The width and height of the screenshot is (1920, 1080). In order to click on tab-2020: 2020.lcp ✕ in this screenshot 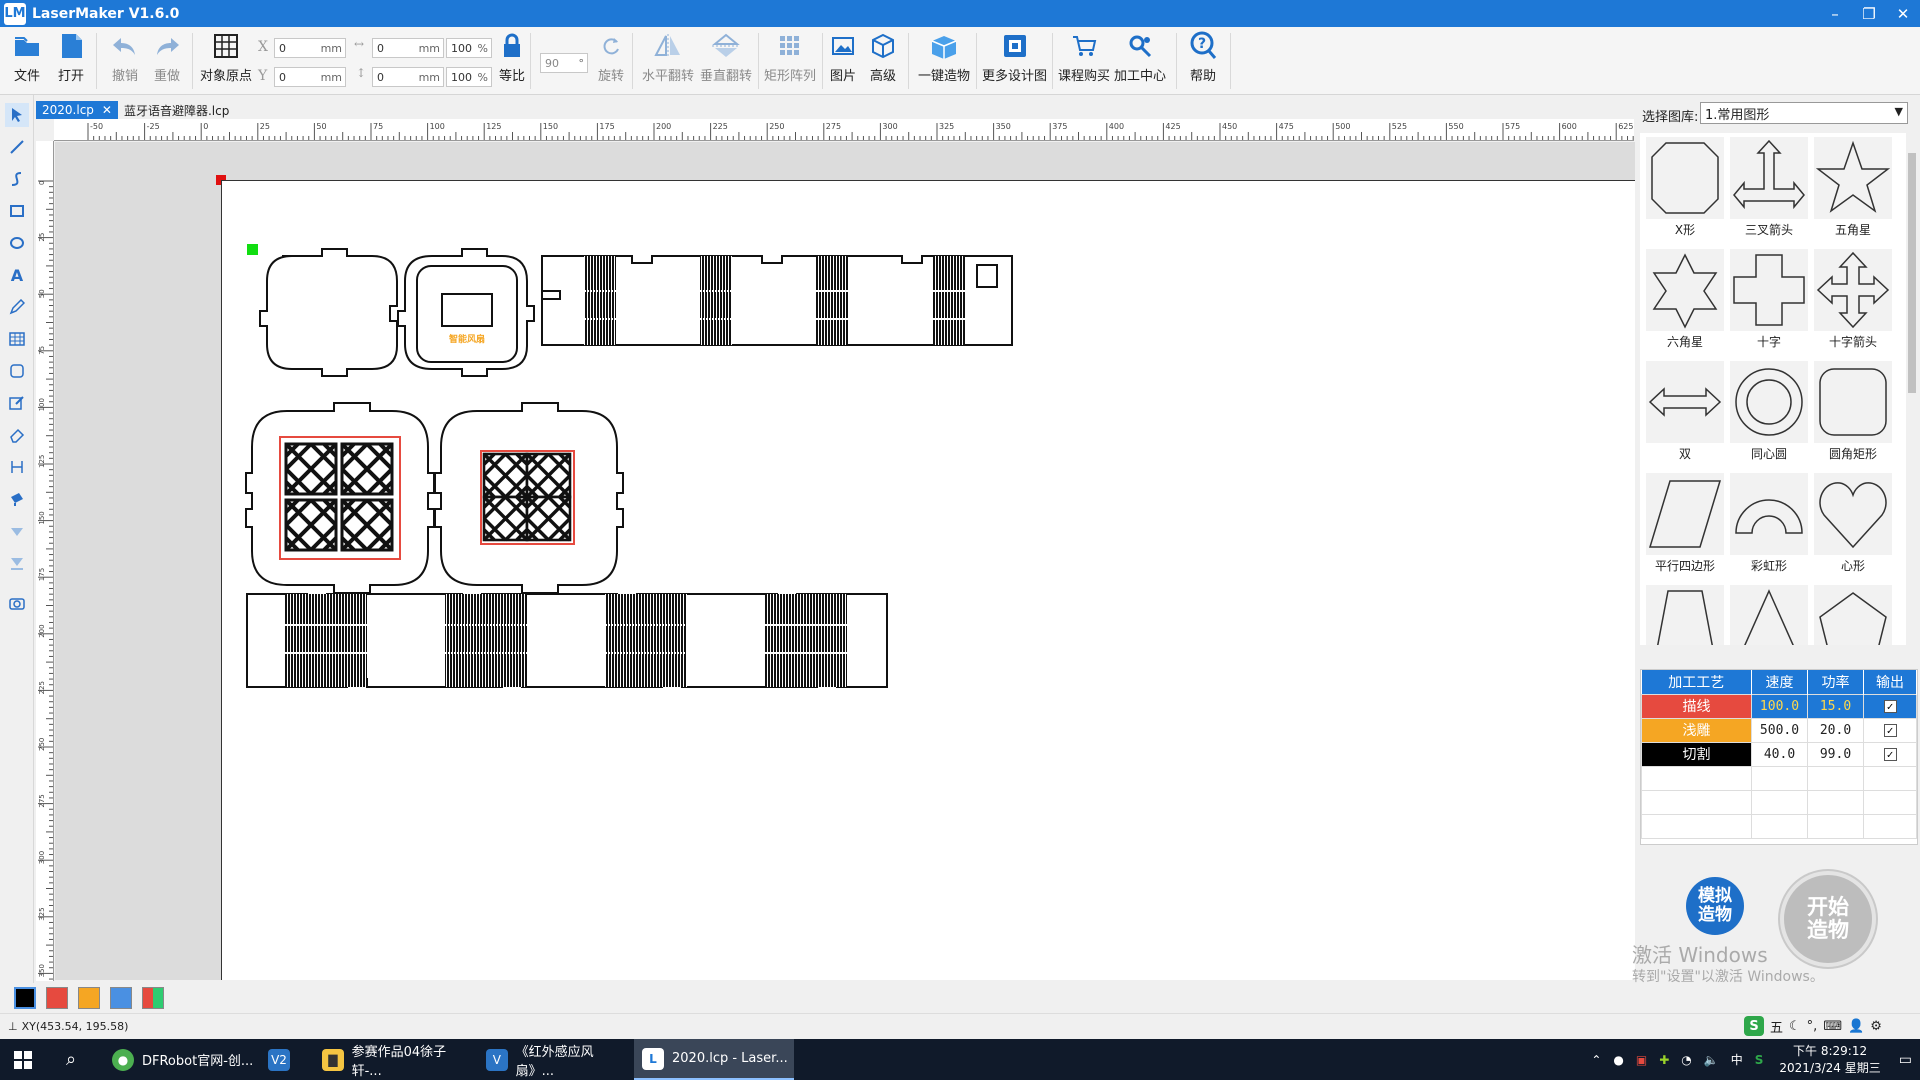, I will do `click(77, 110)`.